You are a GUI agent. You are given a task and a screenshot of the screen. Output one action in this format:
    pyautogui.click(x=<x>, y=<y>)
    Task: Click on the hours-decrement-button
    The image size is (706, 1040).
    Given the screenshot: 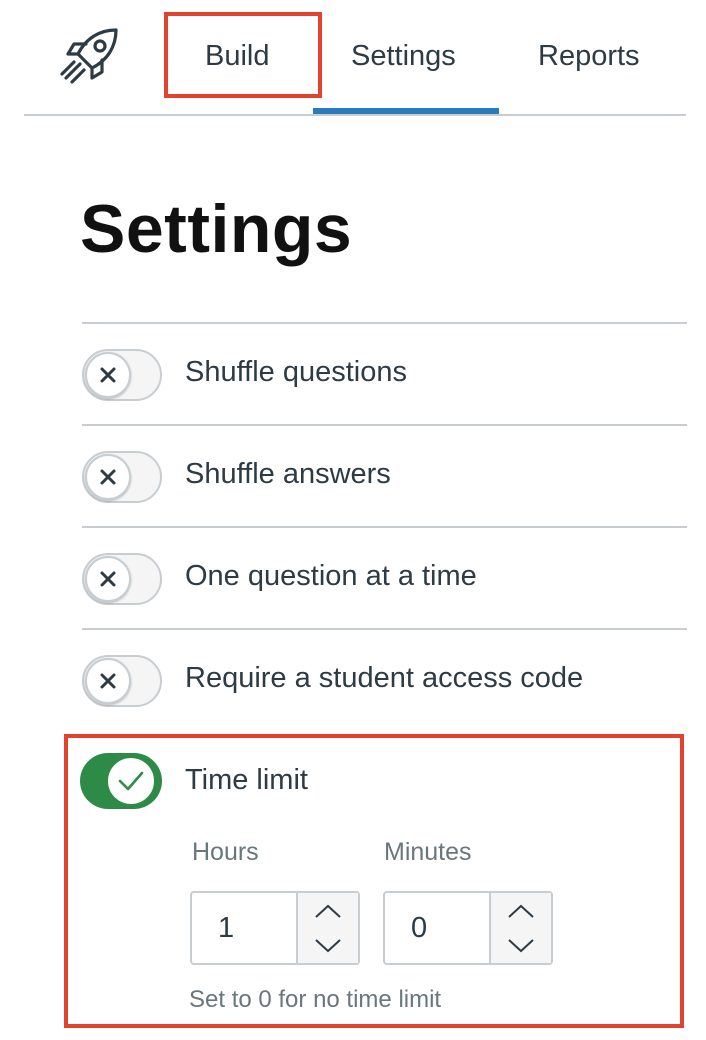 What is the action you would take?
    pyautogui.click(x=328, y=945)
    